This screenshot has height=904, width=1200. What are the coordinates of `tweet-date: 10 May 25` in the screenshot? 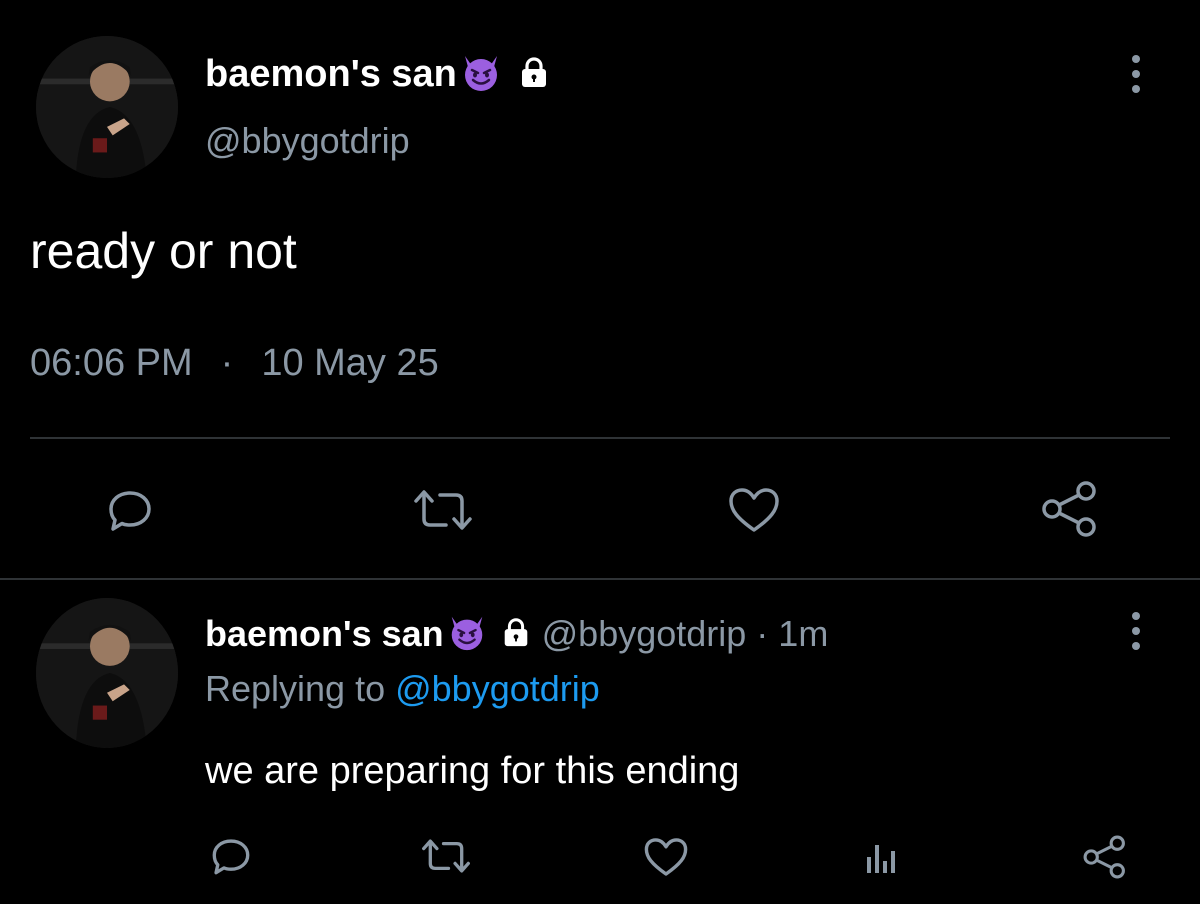 It's located at (350, 363).